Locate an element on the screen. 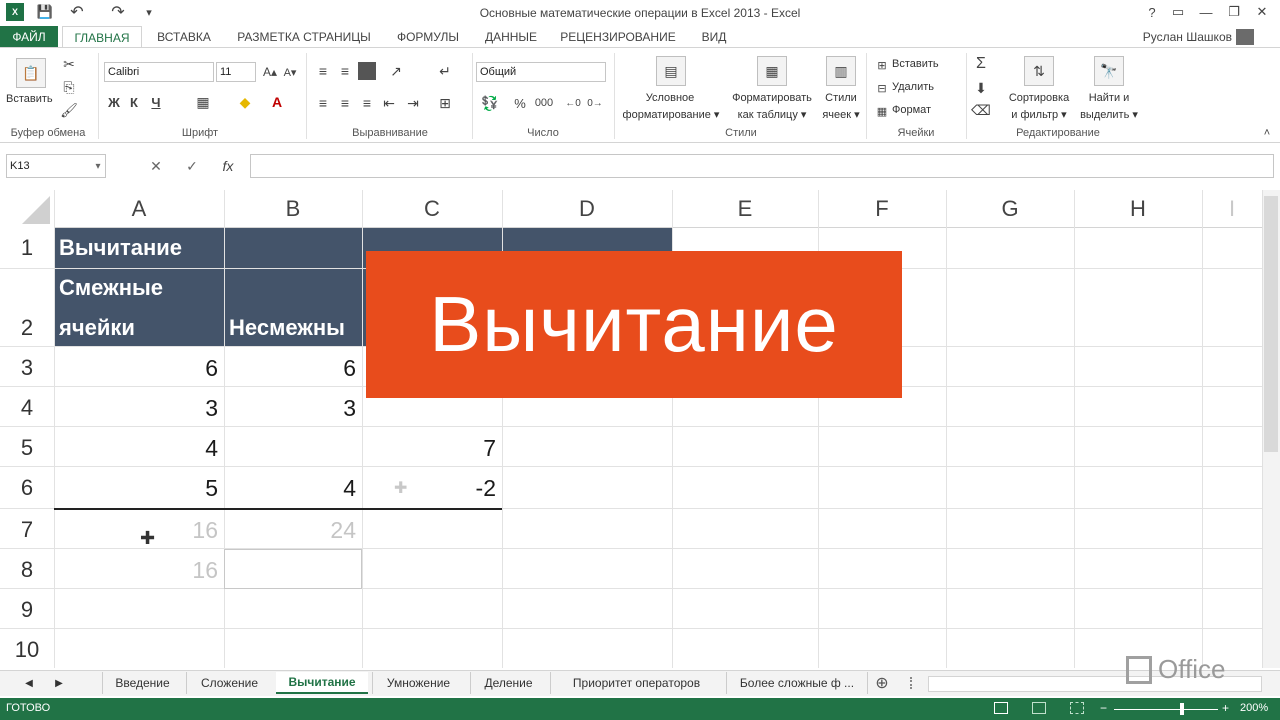 The height and width of the screenshot is (720, 1280). new-sheet-icon: ⊕ is located at coordinates (882, 683).